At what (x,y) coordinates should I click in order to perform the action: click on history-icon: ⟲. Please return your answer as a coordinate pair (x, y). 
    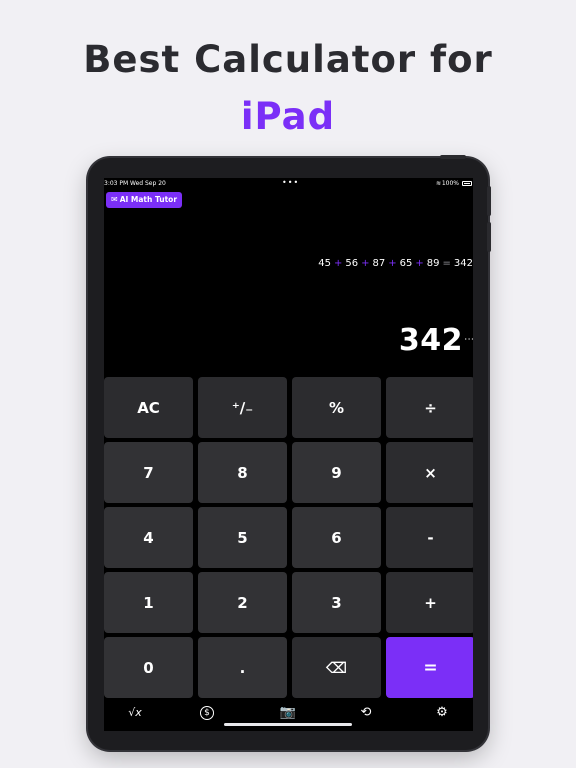
    Looking at the image, I should click on (366, 713).